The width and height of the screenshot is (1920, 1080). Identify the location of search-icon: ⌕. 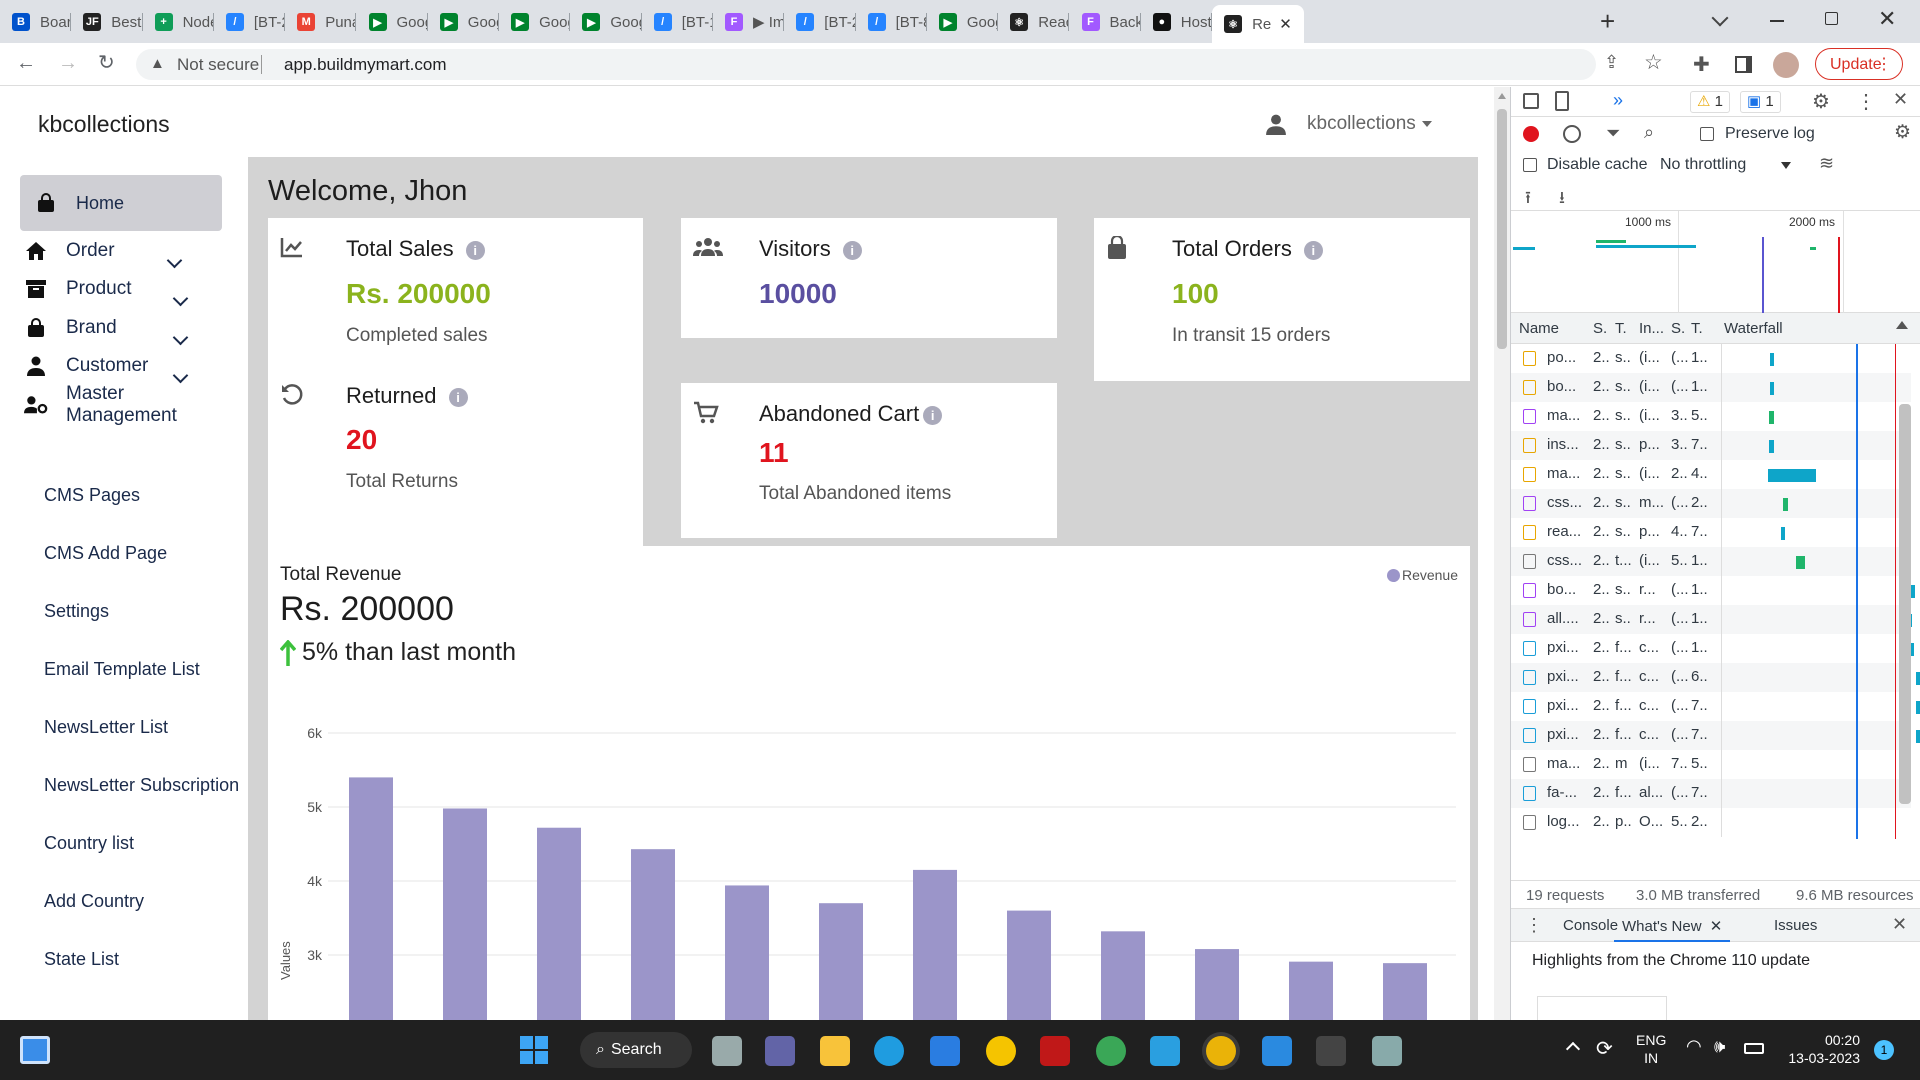
(1649, 132).